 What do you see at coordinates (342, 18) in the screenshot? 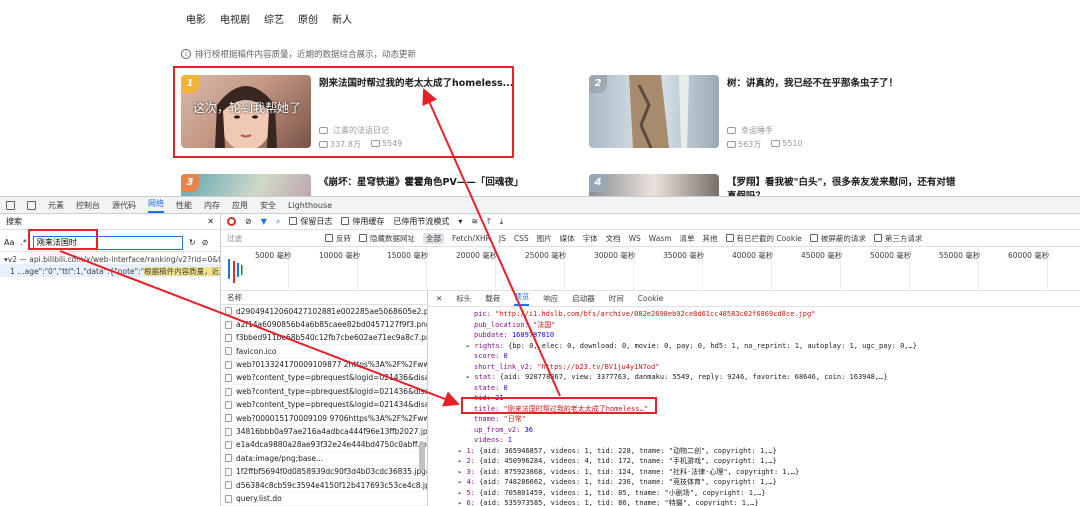
I see `nav-item-rookie: 新人` at bounding box center [342, 18].